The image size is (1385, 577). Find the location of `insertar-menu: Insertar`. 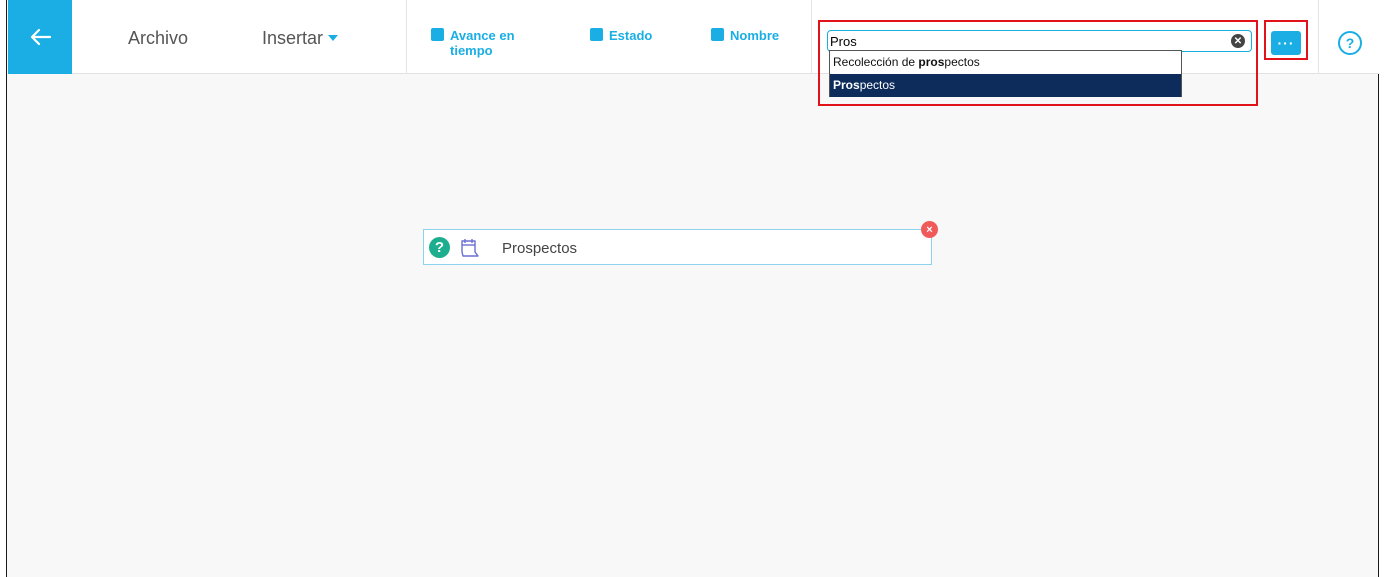

insertar-menu: Insertar is located at coordinates (300, 38).